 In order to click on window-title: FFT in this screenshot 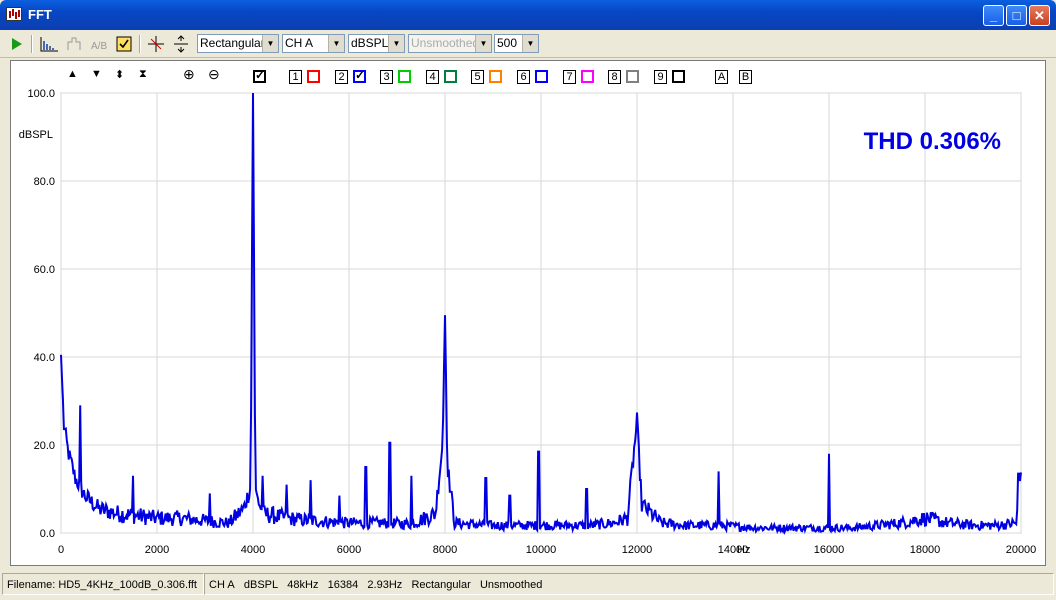, I will do `click(40, 14)`.